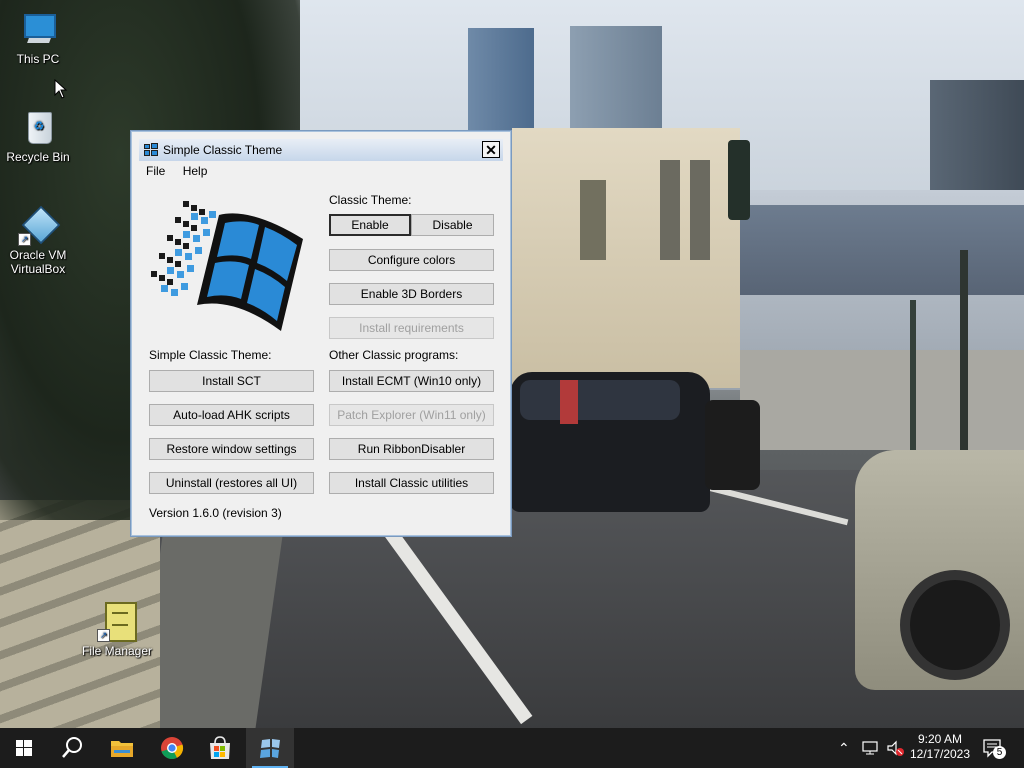  What do you see at coordinates (411, 294) in the screenshot?
I see `enable-3d-borders-button: Enable 3D Borders` at bounding box center [411, 294].